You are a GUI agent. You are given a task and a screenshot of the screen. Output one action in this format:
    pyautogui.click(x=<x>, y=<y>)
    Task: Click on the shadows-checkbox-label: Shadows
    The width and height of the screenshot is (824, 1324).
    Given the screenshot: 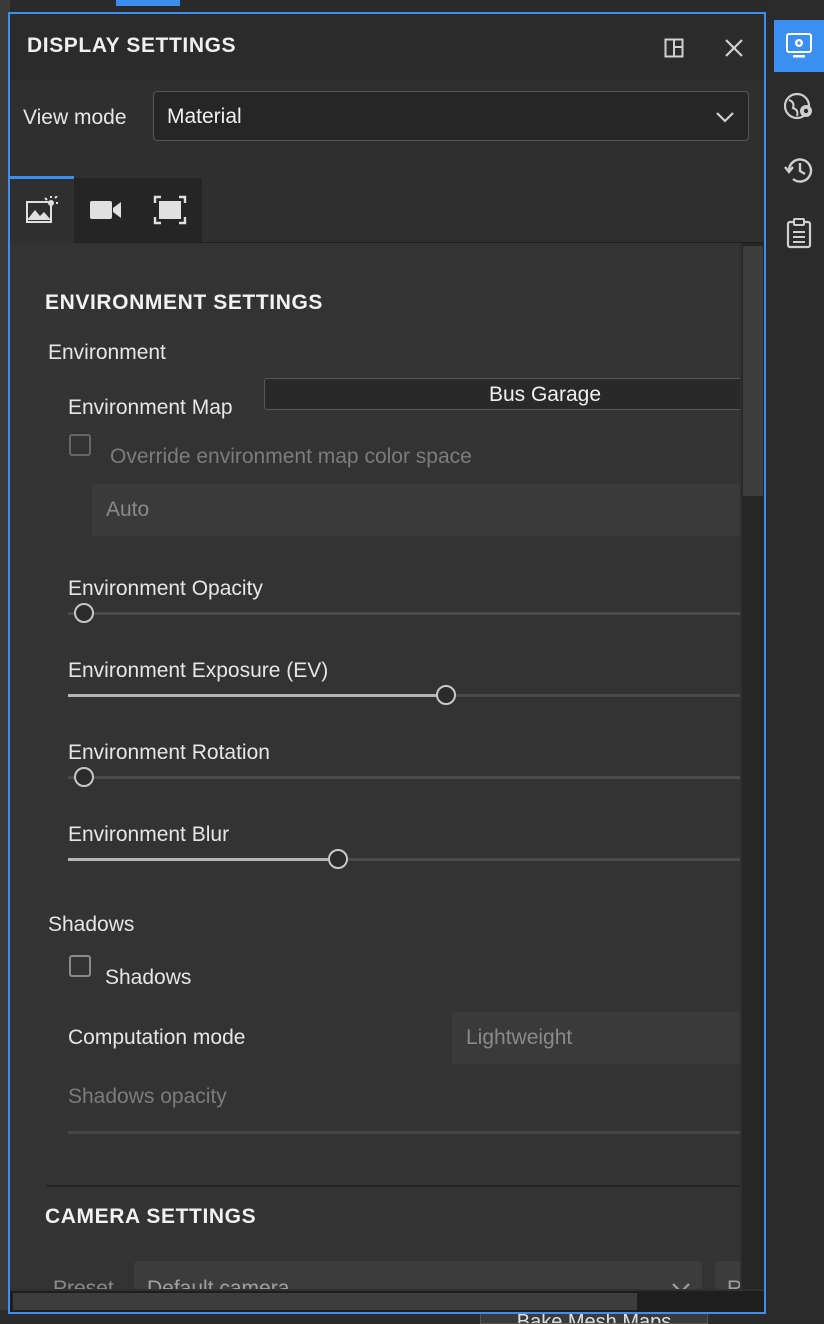 What is the action you would take?
    pyautogui.click(x=148, y=977)
    